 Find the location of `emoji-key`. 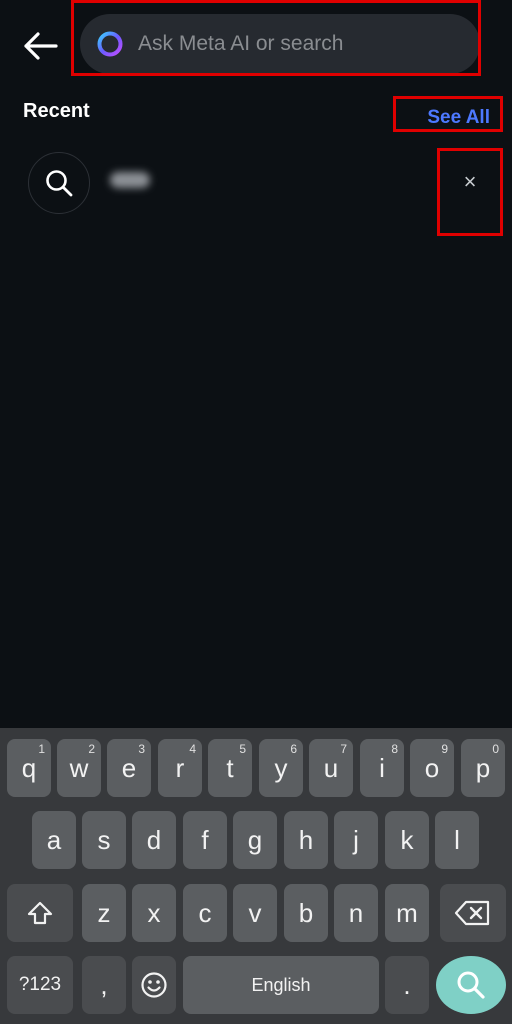

emoji-key is located at coordinates (154, 985).